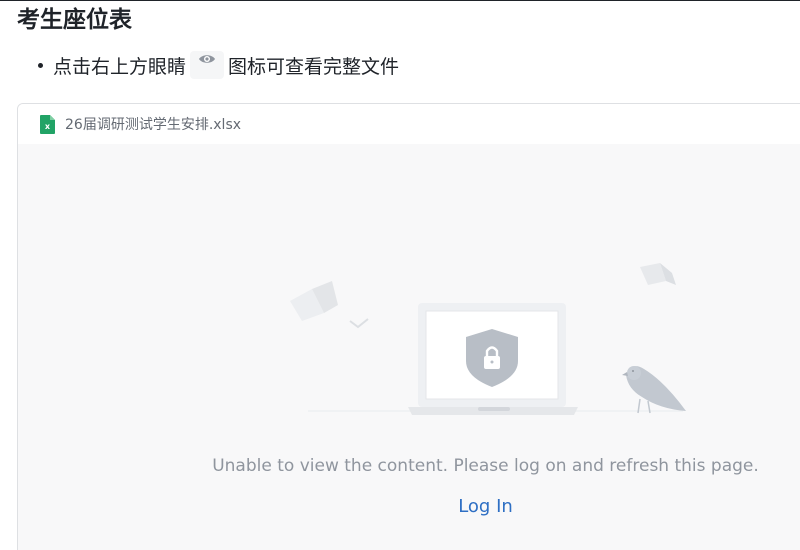 The image size is (800, 550). What do you see at coordinates (488, 339) in the screenshot?
I see `locked-content-illustration` at bounding box center [488, 339].